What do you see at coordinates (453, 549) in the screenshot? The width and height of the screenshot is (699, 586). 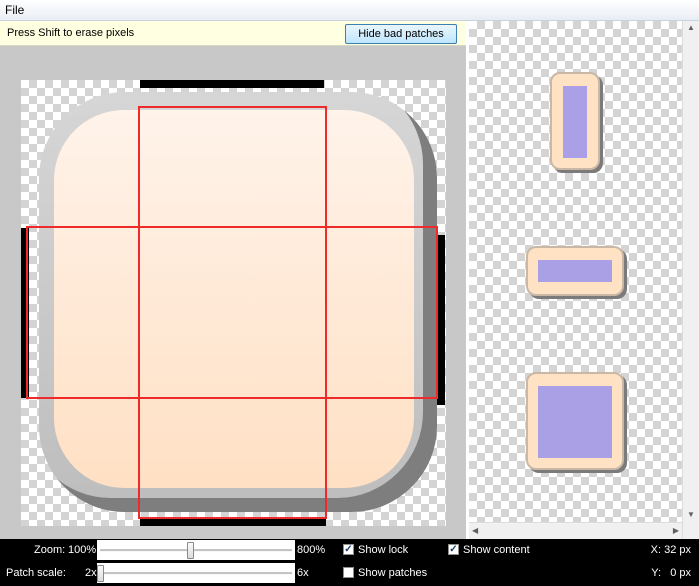 I see `show-content-checkbox: ✓` at bounding box center [453, 549].